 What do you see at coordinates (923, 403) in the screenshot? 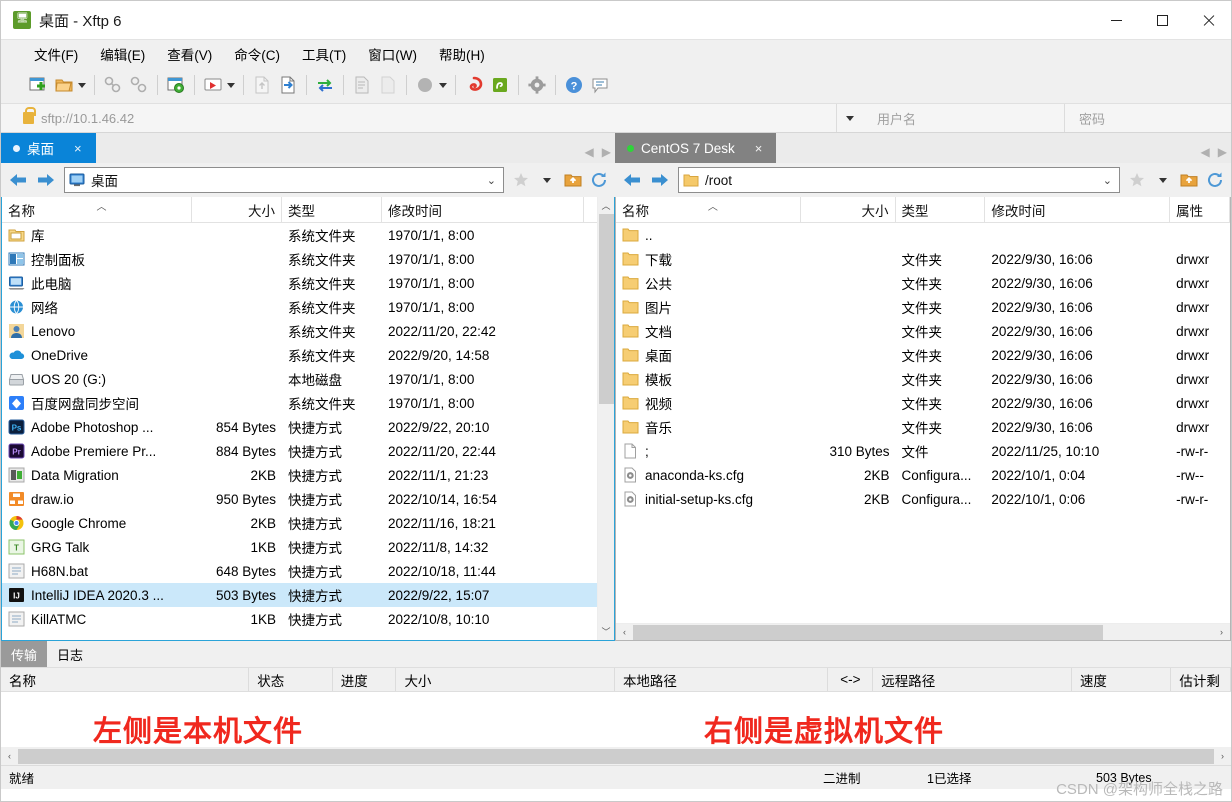
I see `table-row: 视频 文件夹 2022/9/30, 16:06 drwxr` at bounding box center [923, 403].